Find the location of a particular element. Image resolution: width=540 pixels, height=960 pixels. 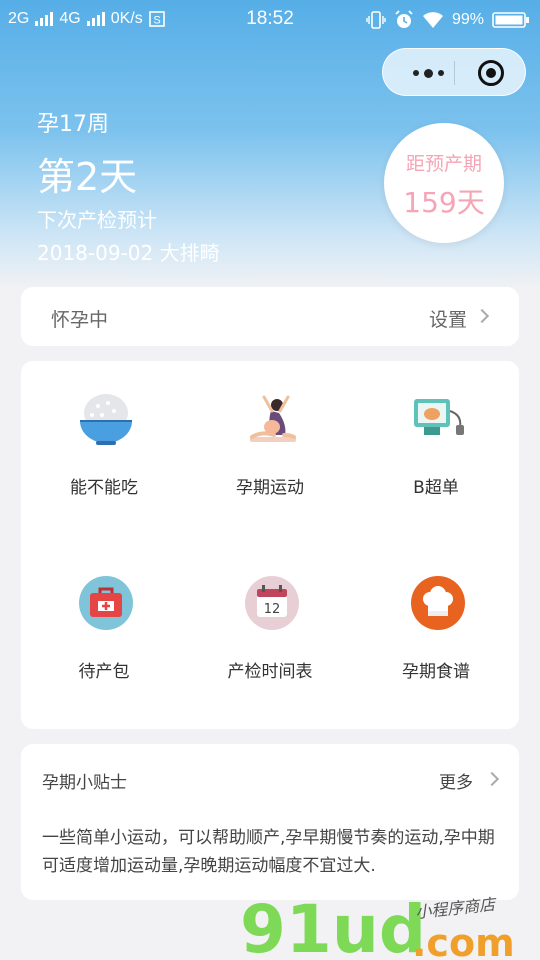

svg-text: 91ud is located at coordinates (333, 925).